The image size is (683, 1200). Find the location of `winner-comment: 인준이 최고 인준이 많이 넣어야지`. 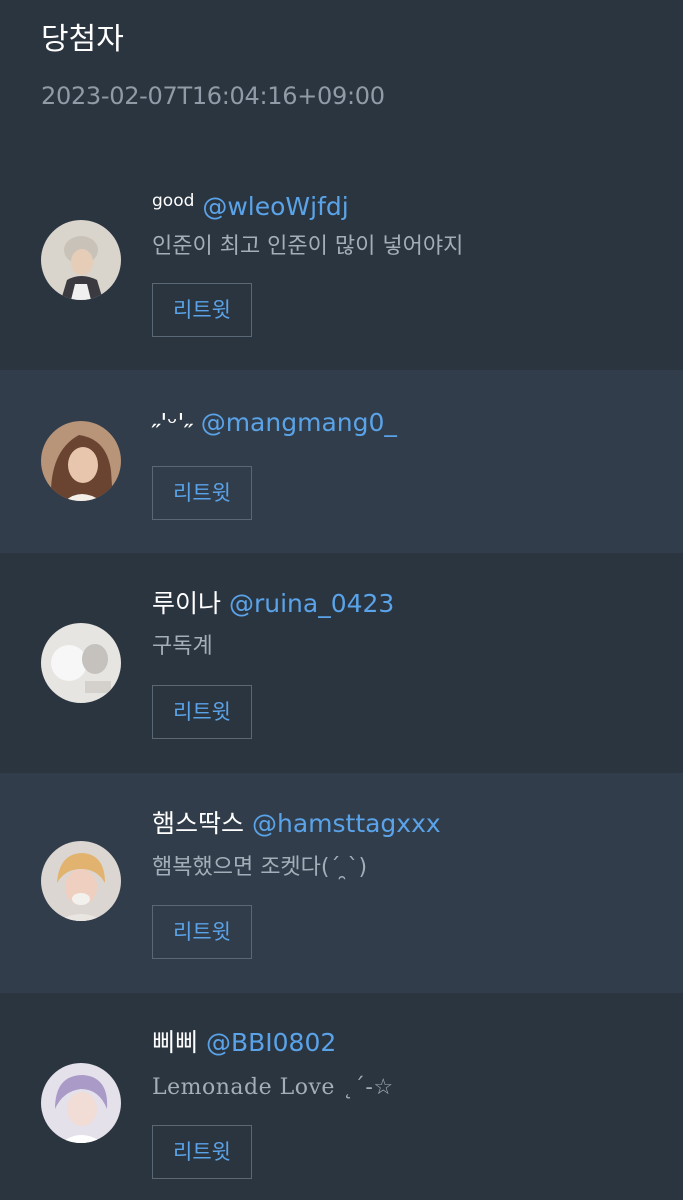

winner-comment: 인준이 최고 인준이 많이 넣어야지 is located at coordinates (308, 246).